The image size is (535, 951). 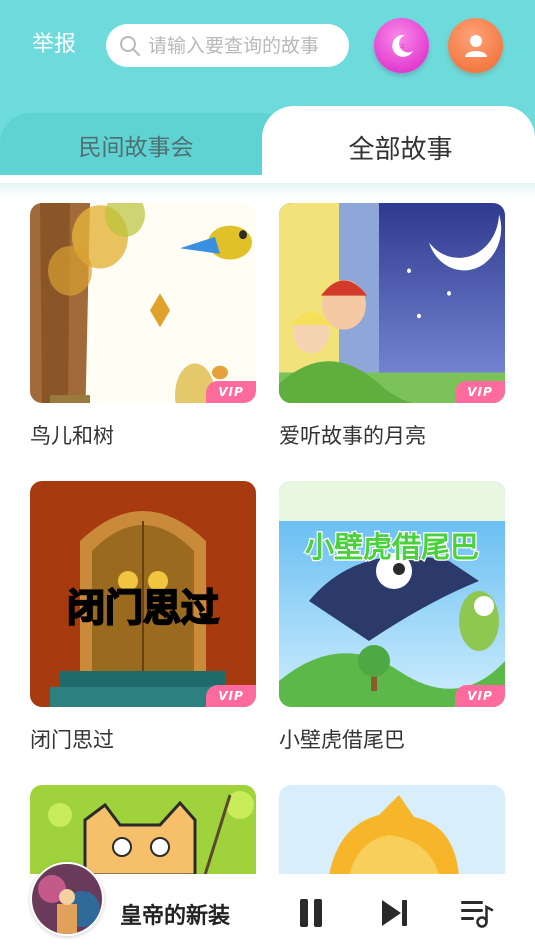 What do you see at coordinates (392, 547) in the screenshot?
I see `cover-title-text: 小壁虎借尾巴` at bounding box center [392, 547].